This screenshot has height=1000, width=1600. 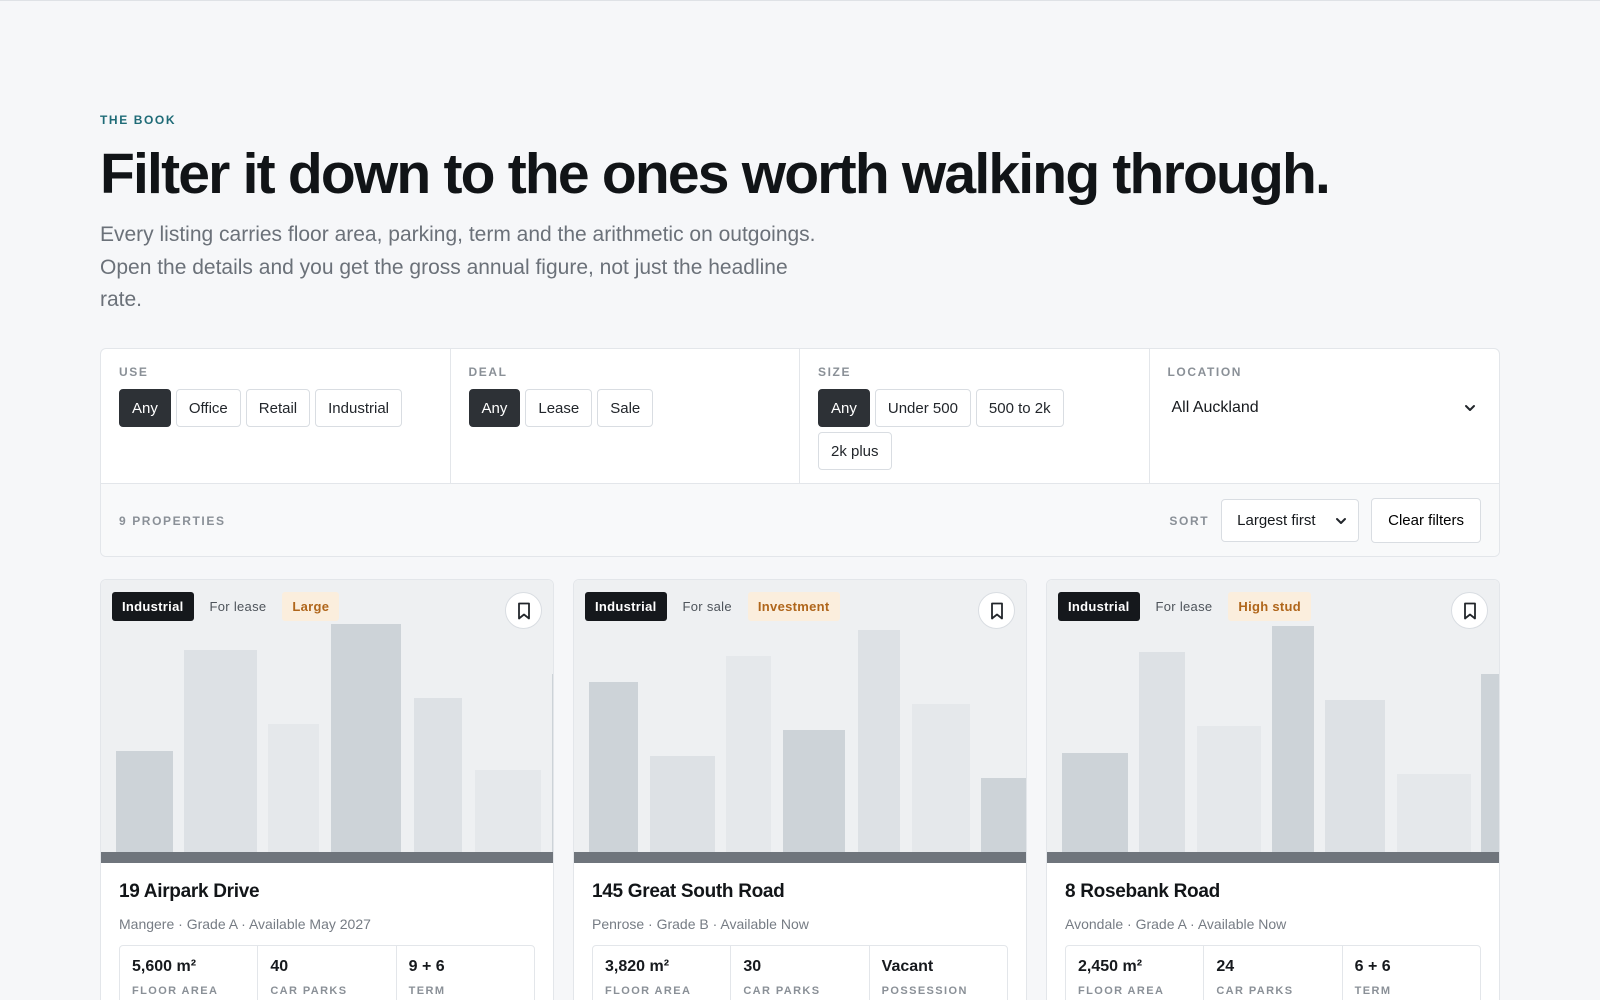 I want to click on stat-label: POSSESSION, so click(x=924, y=991).